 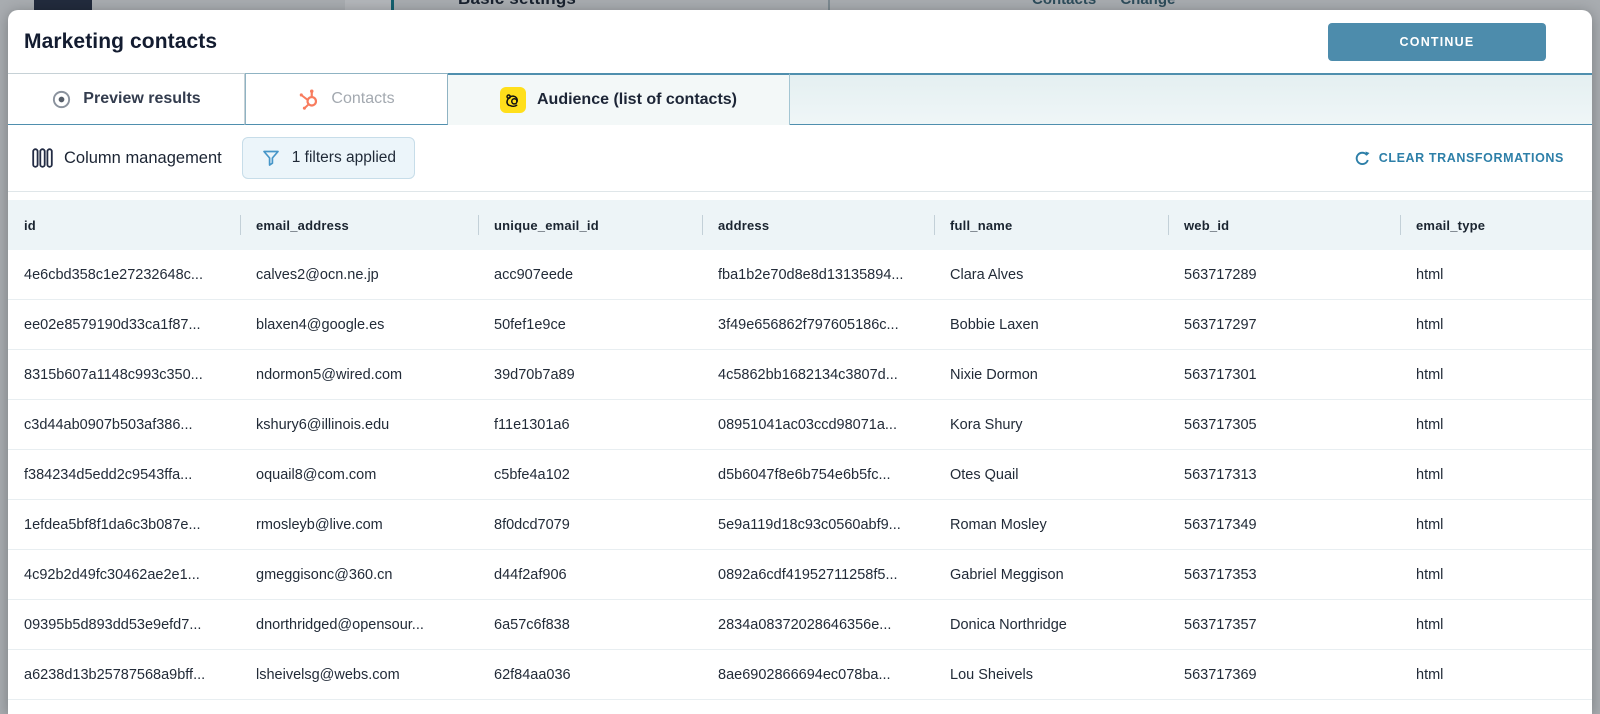 What do you see at coordinates (359, 225) in the screenshot?
I see `column-header-email_address: email_address` at bounding box center [359, 225].